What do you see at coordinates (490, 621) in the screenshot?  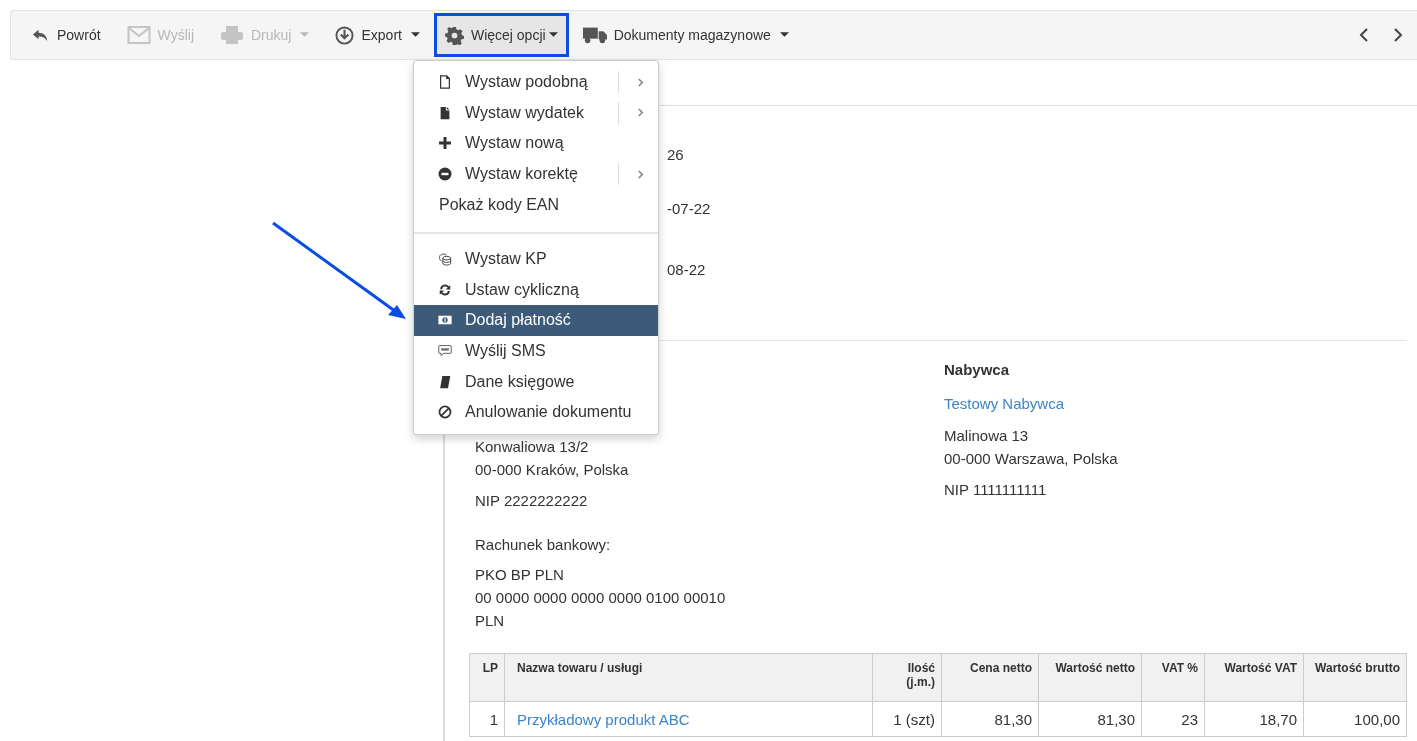 I see `bank-account-line: PLN` at bounding box center [490, 621].